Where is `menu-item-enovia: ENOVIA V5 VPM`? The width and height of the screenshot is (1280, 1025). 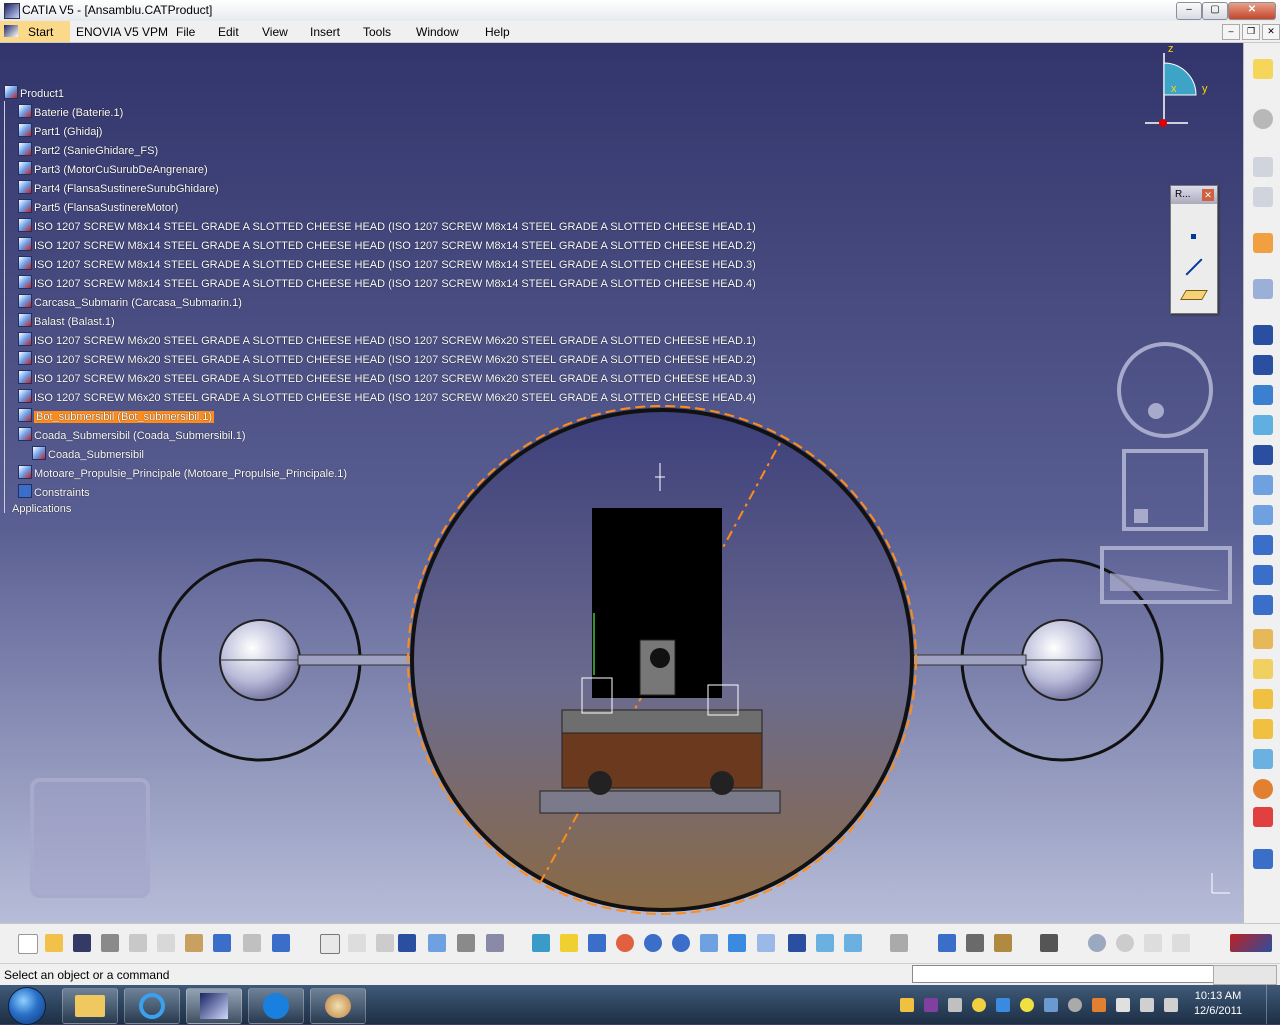
menu-item-enovia: ENOVIA V5 VPM is located at coordinates (122, 32).